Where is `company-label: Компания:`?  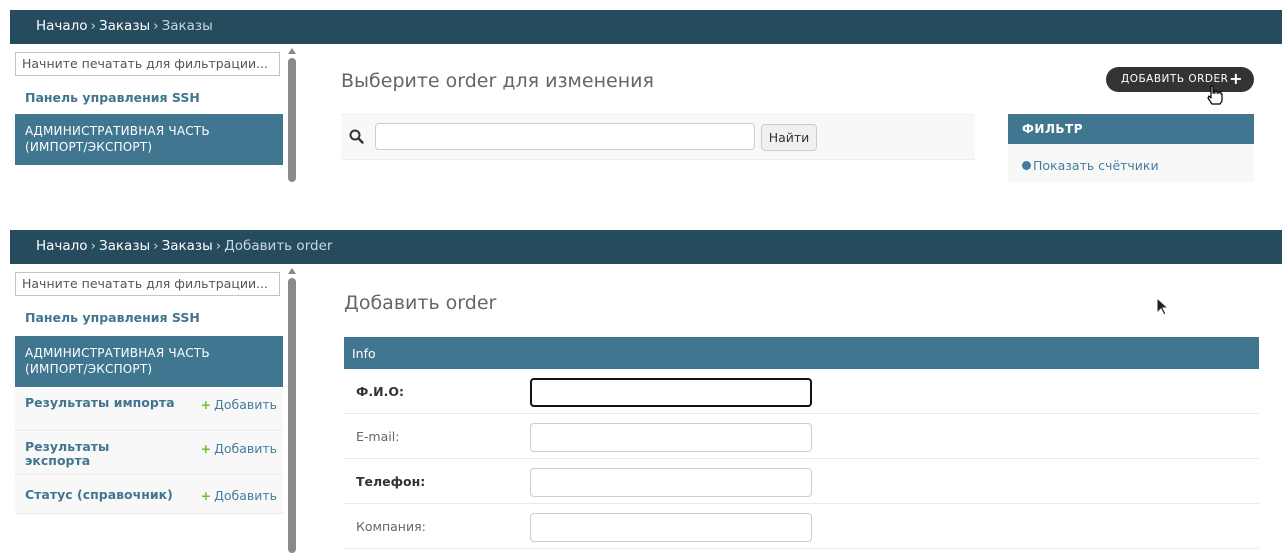
company-label: Компания: is located at coordinates (391, 526).